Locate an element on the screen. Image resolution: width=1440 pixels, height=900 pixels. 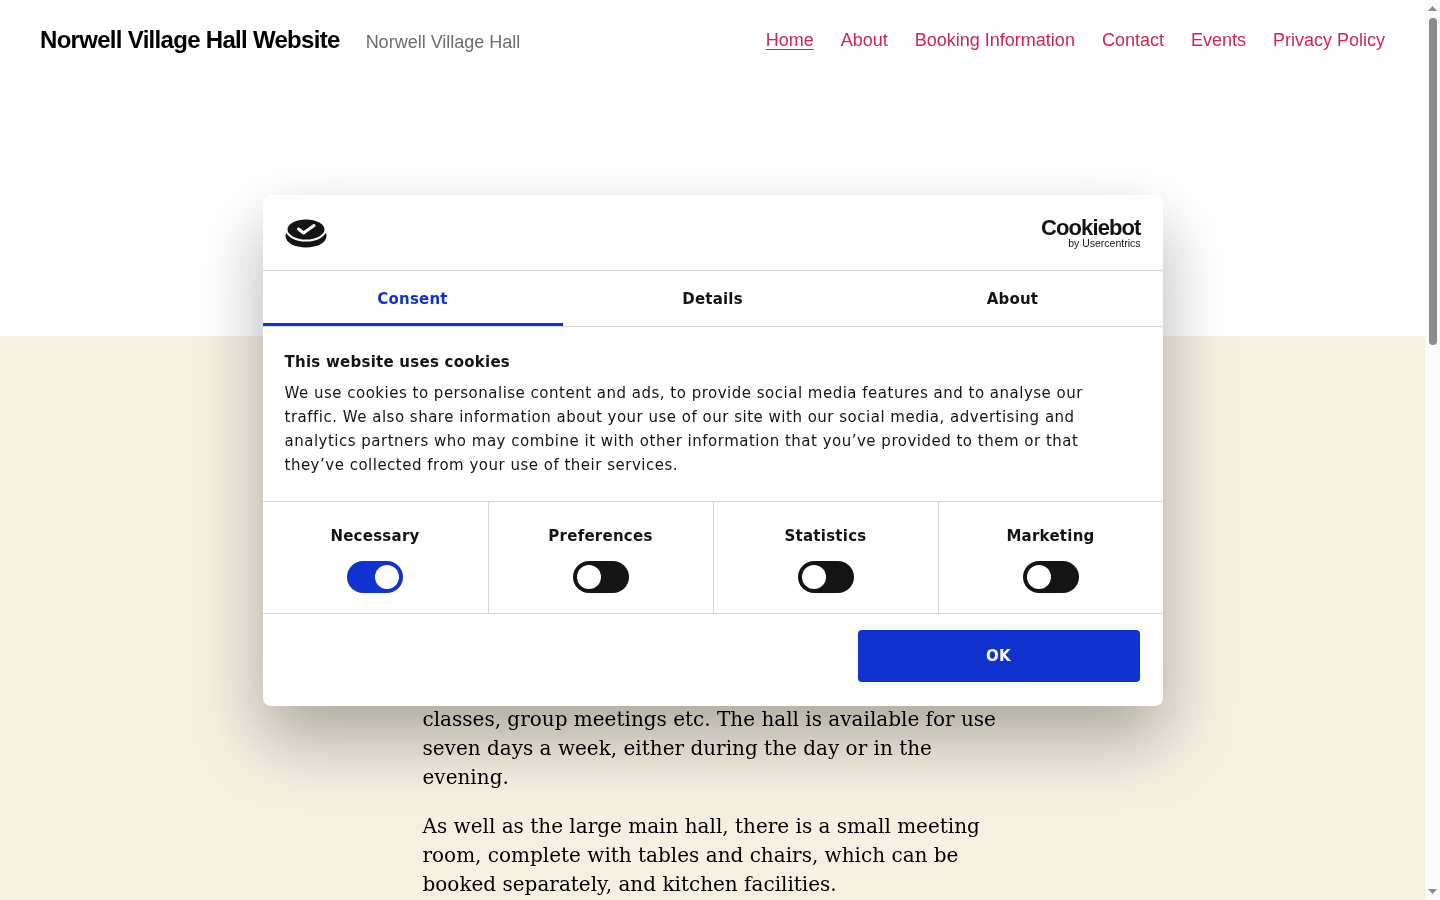
nav-link: Privacy Policy is located at coordinates (1328, 40).